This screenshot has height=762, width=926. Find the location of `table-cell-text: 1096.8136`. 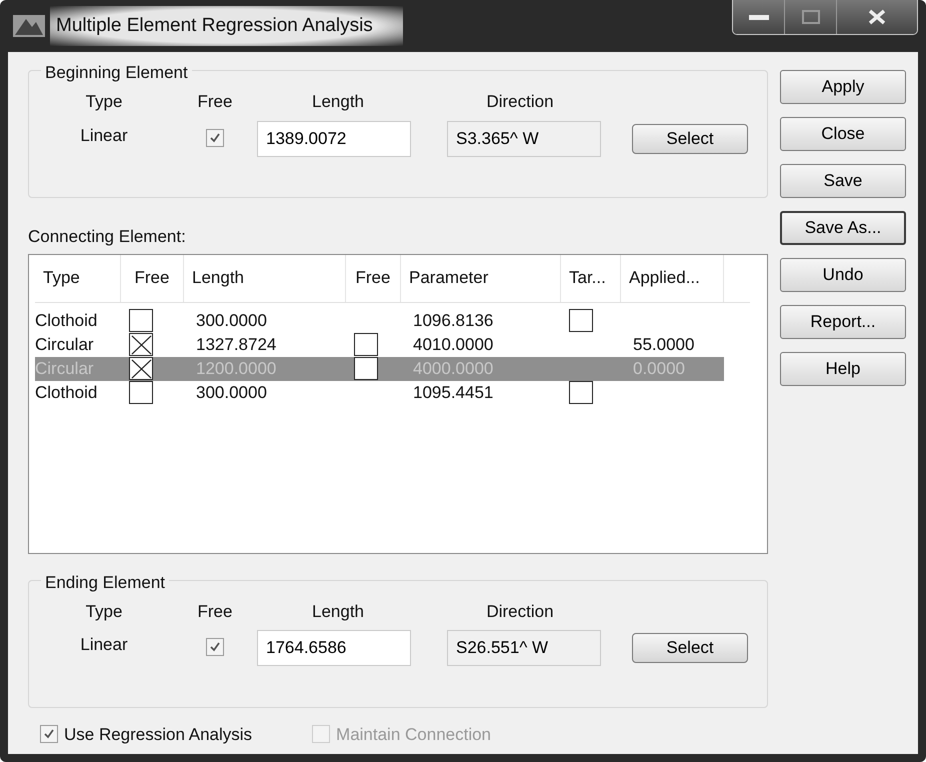

table-cell-text: 1096.8136 is located at coordinates (453, 321).